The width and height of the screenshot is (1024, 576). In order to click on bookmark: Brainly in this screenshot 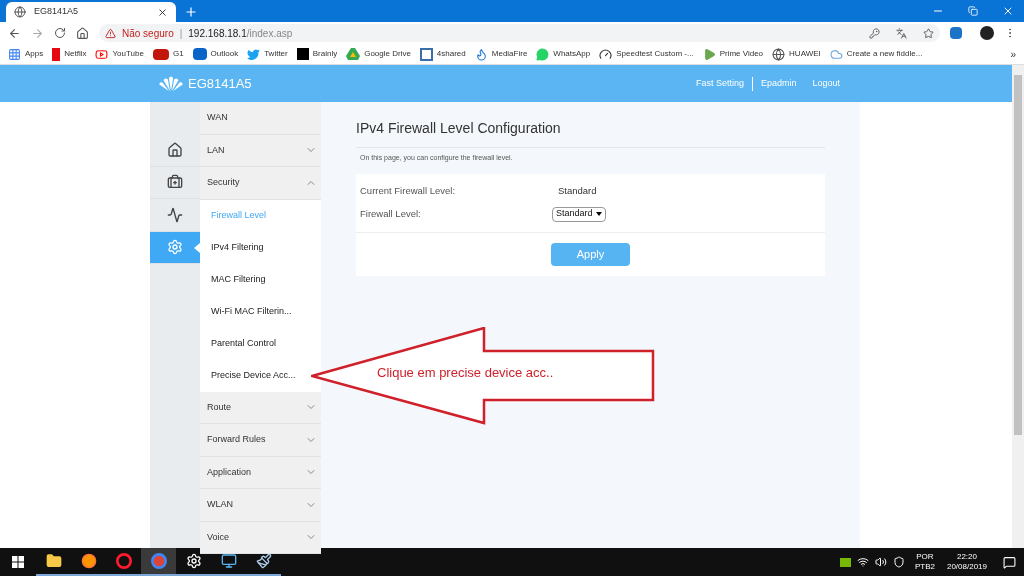, I will do `click(317, 54)`.